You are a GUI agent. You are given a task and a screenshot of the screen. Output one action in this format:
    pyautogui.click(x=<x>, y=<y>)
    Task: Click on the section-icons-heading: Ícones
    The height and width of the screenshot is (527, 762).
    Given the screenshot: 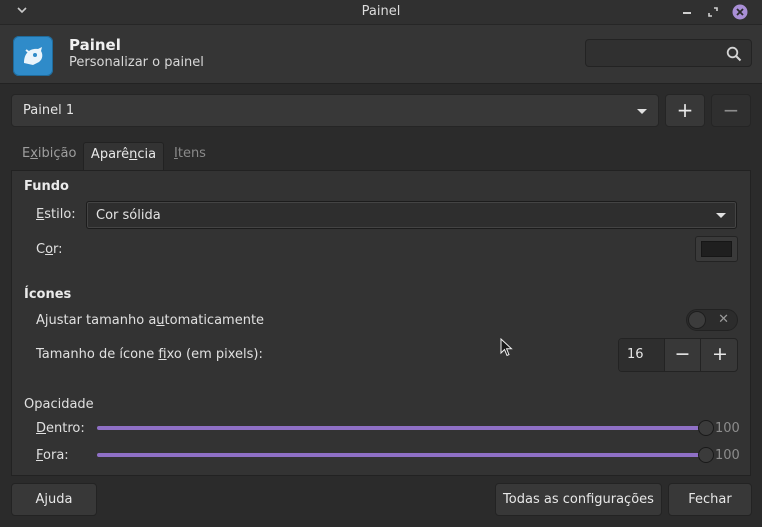 What is the action you would take?
    pyautogui.click(x=48, y=294)
    